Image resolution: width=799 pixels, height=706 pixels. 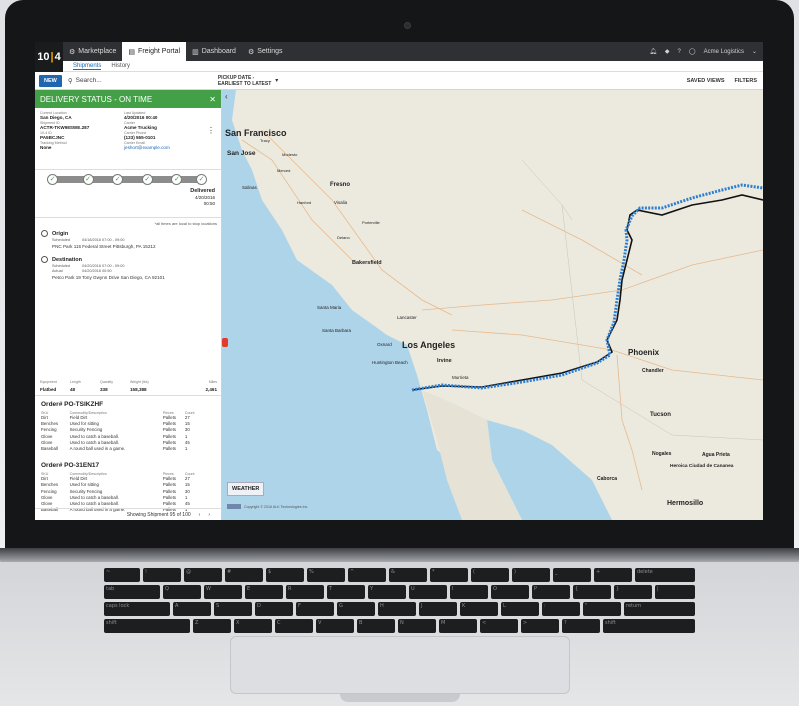 What do you see at coordinates (147, 626) in the screenshot?
I see `key: shift` at bounding box center [147, 626].